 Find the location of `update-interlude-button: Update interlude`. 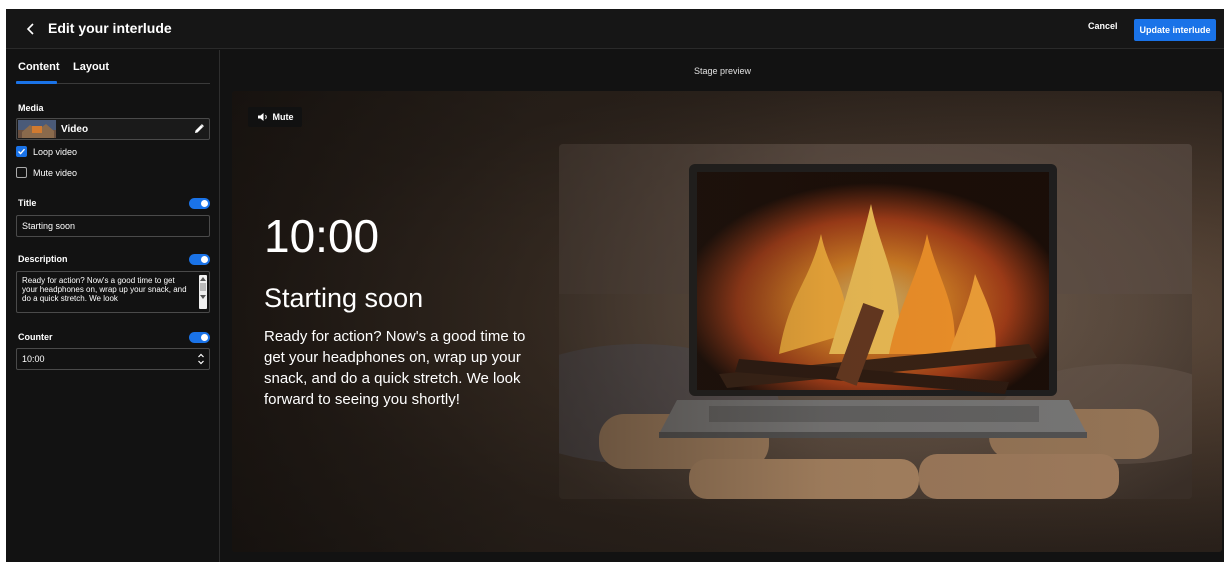

update-interlude-button: Update interlude is located at coordinates (1175, 30).